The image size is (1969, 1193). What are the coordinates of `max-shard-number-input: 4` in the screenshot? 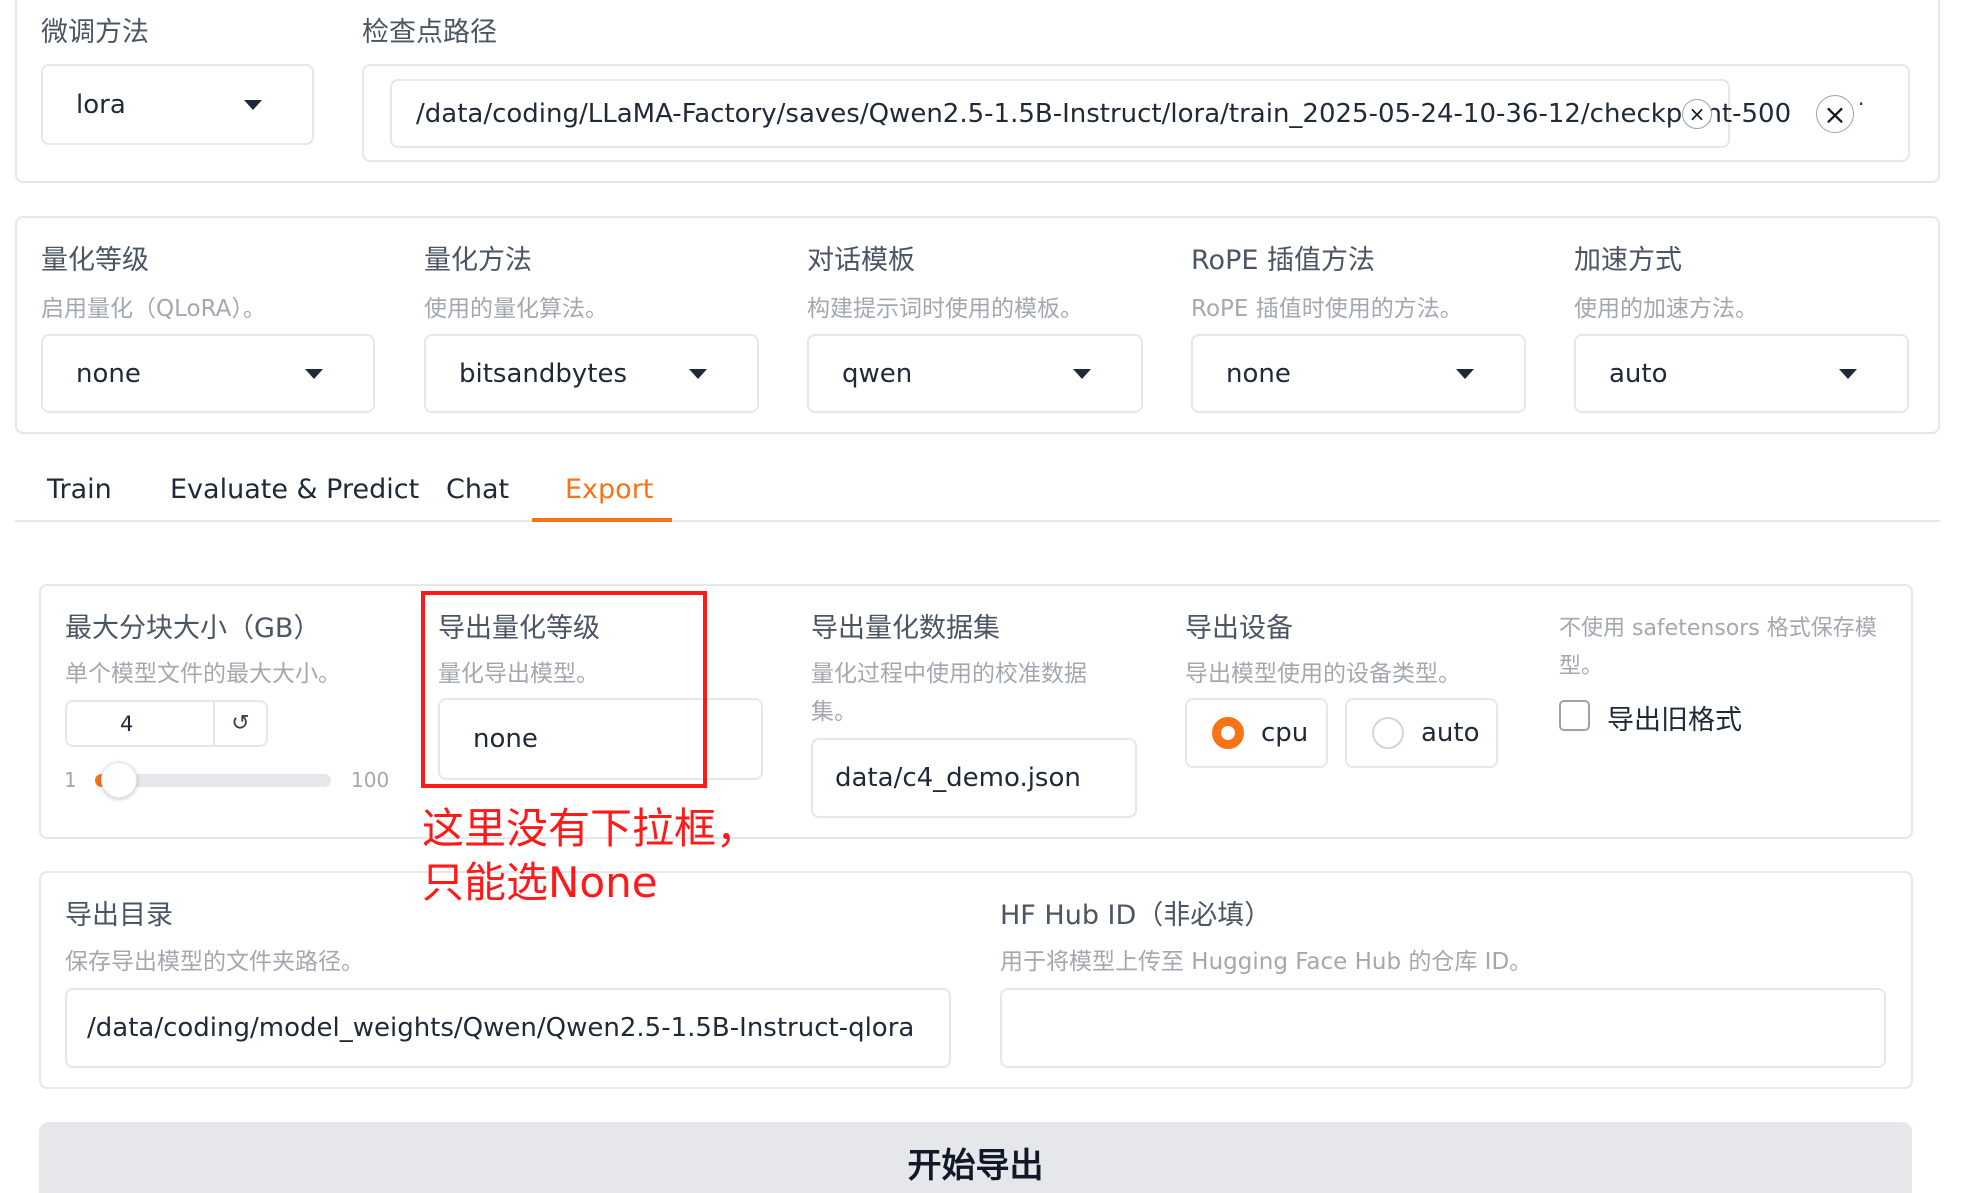 It's located at (140, 723).